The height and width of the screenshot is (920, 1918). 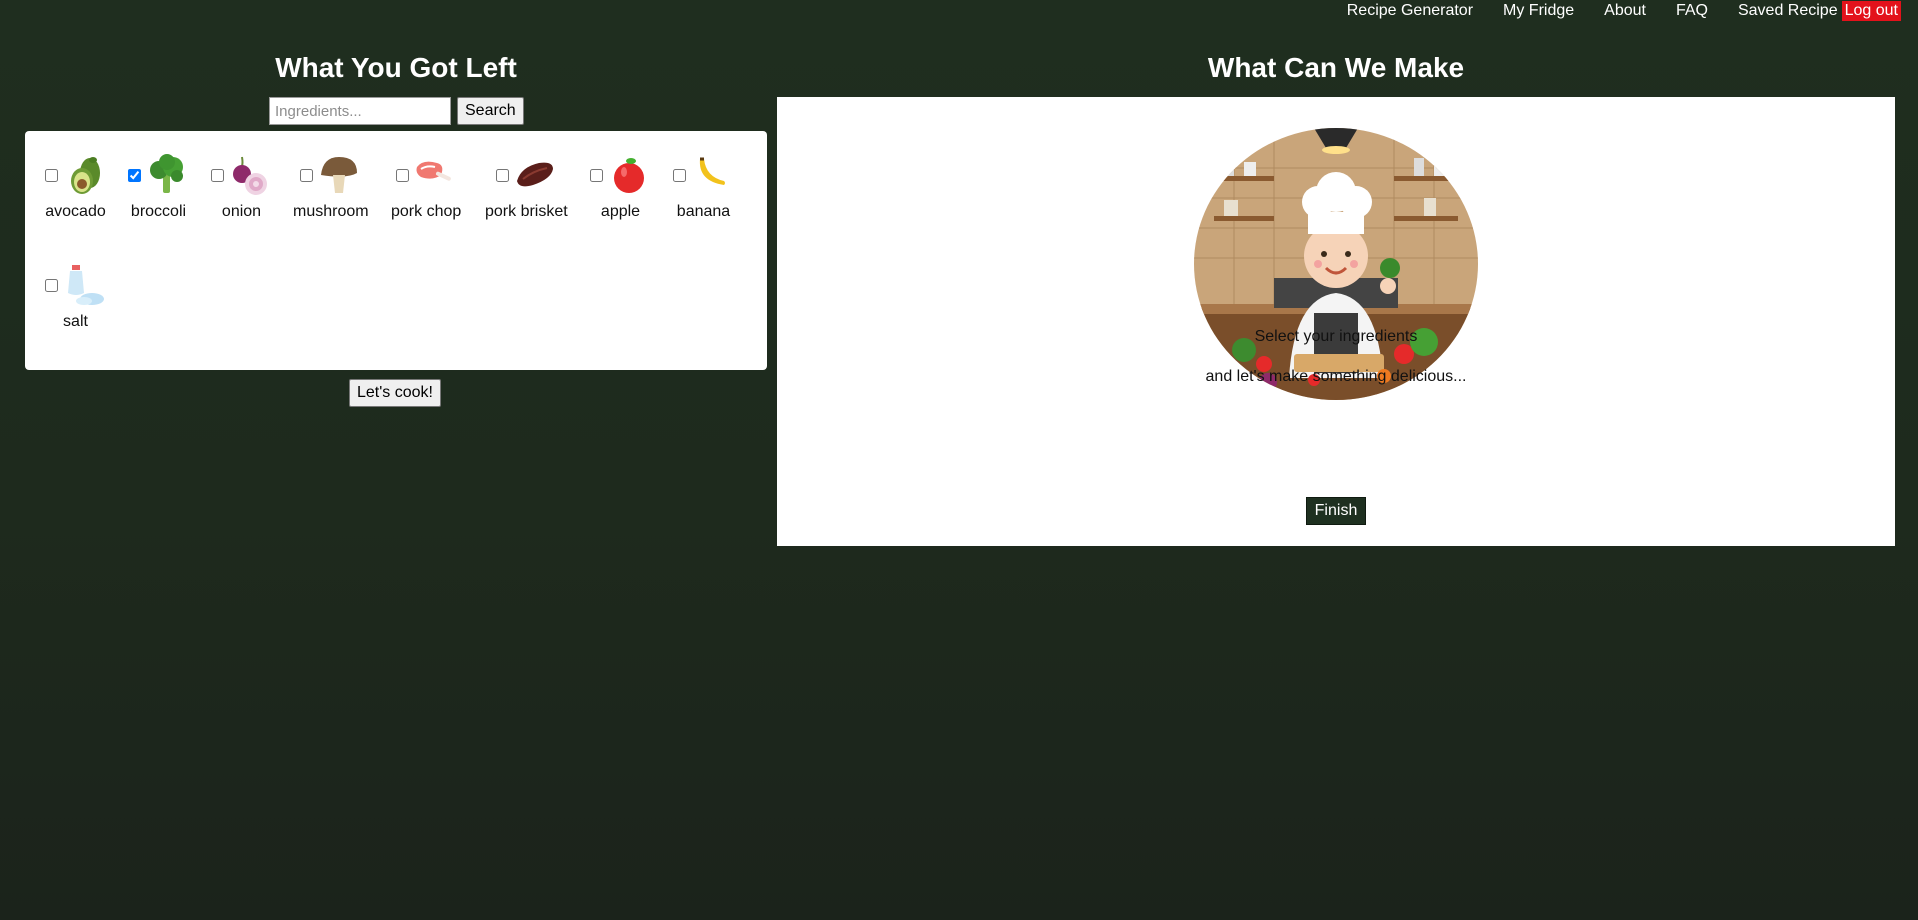 What do you see at coordinates (402, 175) in the screenshot?
I see `ingredient-checkbox-pork-chop` at bounding box center [402, 175].